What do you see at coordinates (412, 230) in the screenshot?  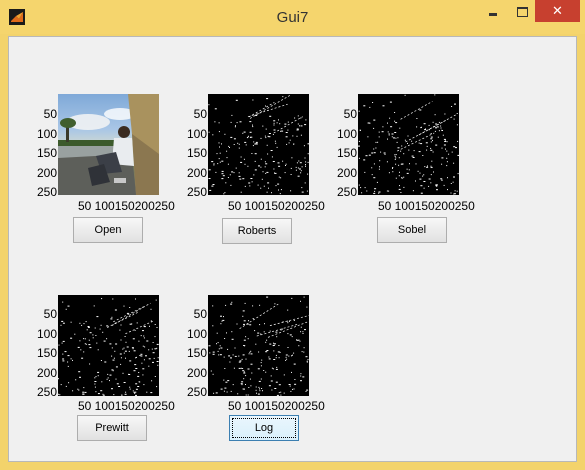 I see `sobel-button: Sobel` at bounding box center [412, 230].